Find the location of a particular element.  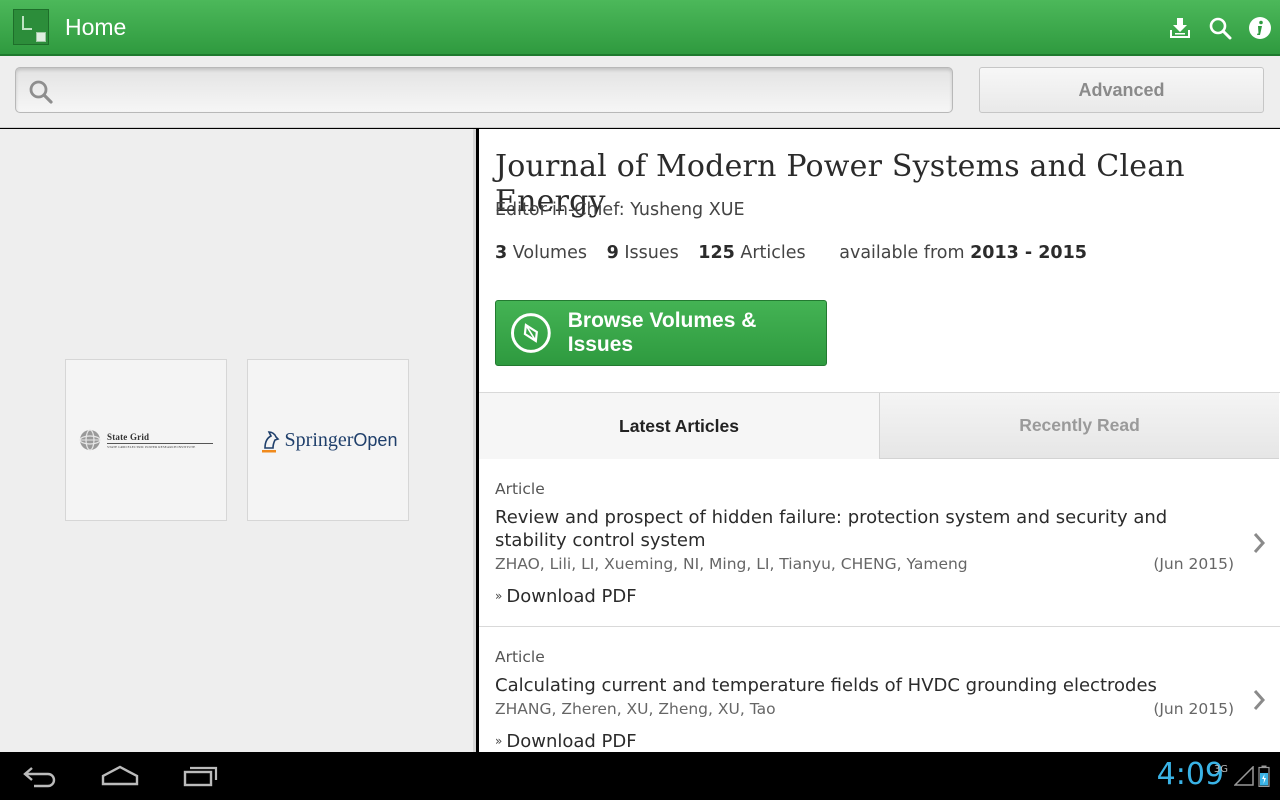

info-icon is located at coordinates (1260, 28).